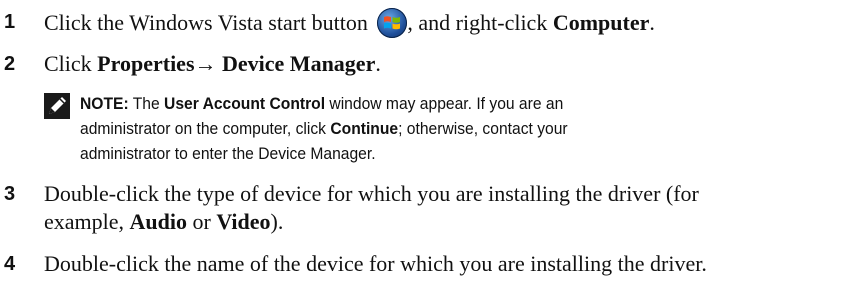  I want to click on step-2-text-a: Click, so click(71, 63).